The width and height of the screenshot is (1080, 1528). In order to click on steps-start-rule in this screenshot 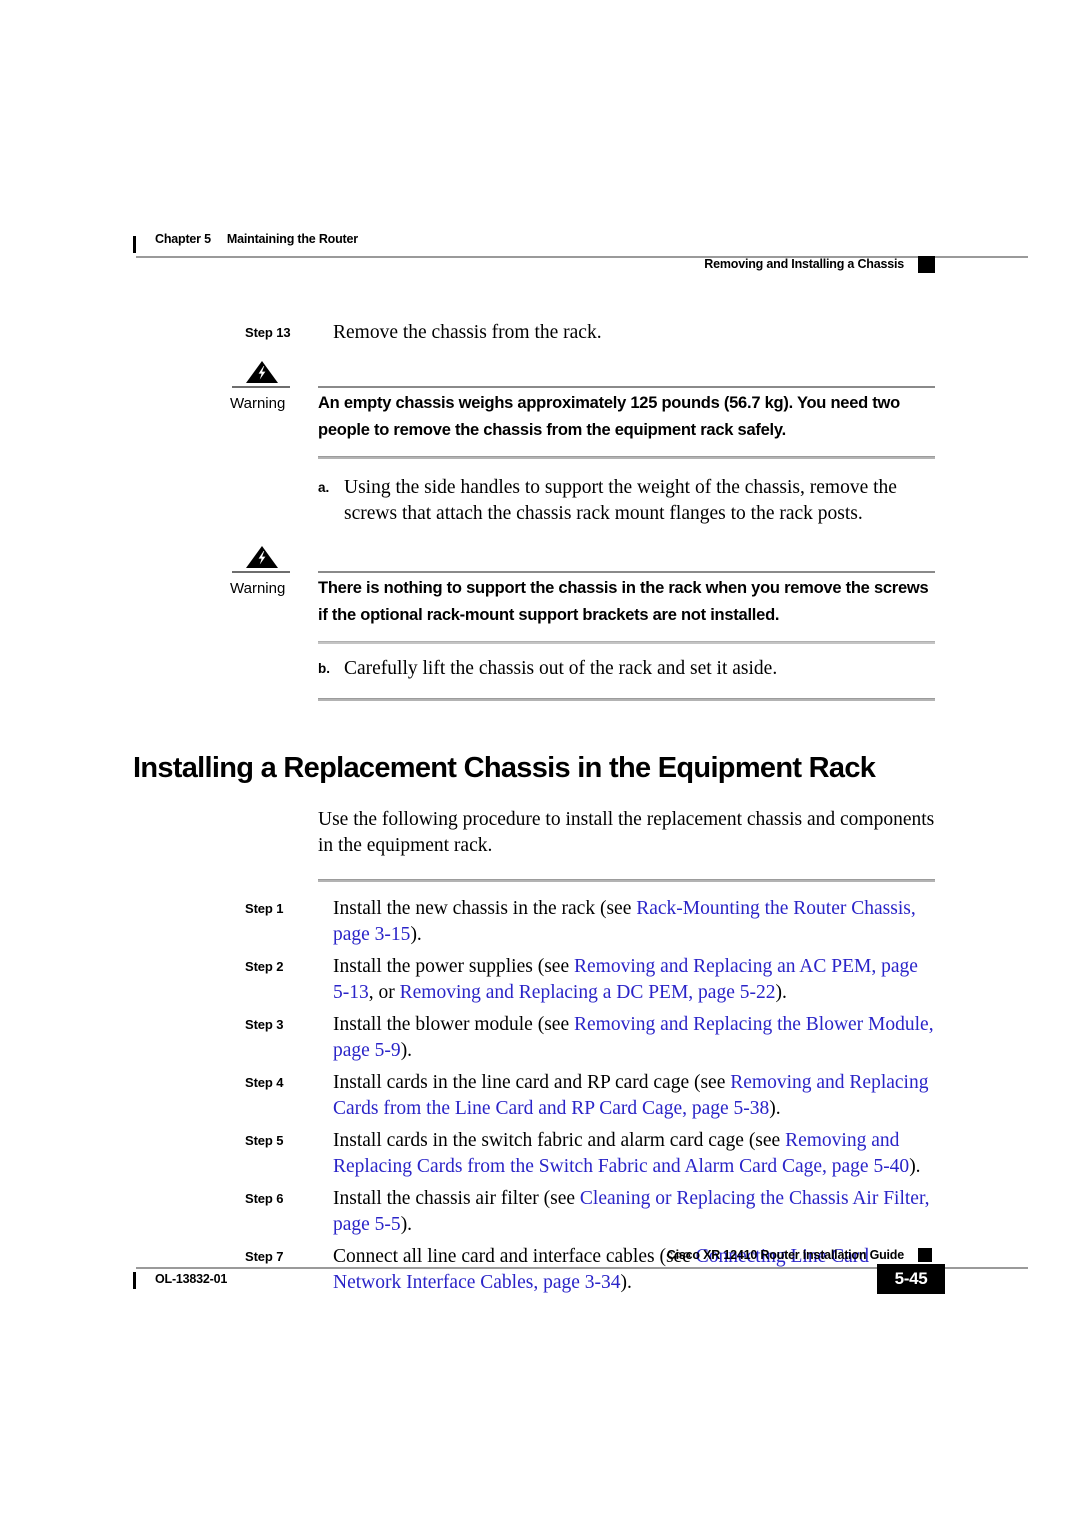, I will do `click(626, 880)`.